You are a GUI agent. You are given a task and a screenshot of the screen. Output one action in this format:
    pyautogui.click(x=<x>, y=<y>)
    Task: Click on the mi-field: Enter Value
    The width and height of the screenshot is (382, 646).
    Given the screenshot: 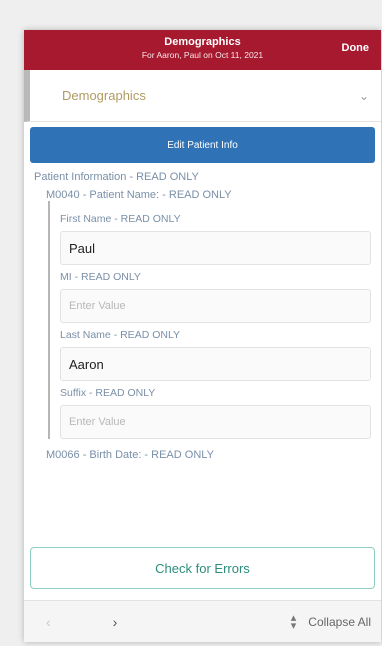 What is the action you would take?
    pyautogui.click(x=215, y=306)
    